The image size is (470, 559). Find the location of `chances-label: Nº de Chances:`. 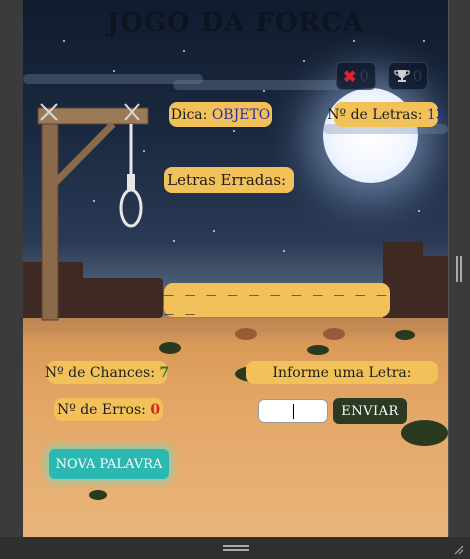

chances-label: Nº de Chances: is located at coordinates (99, 372).